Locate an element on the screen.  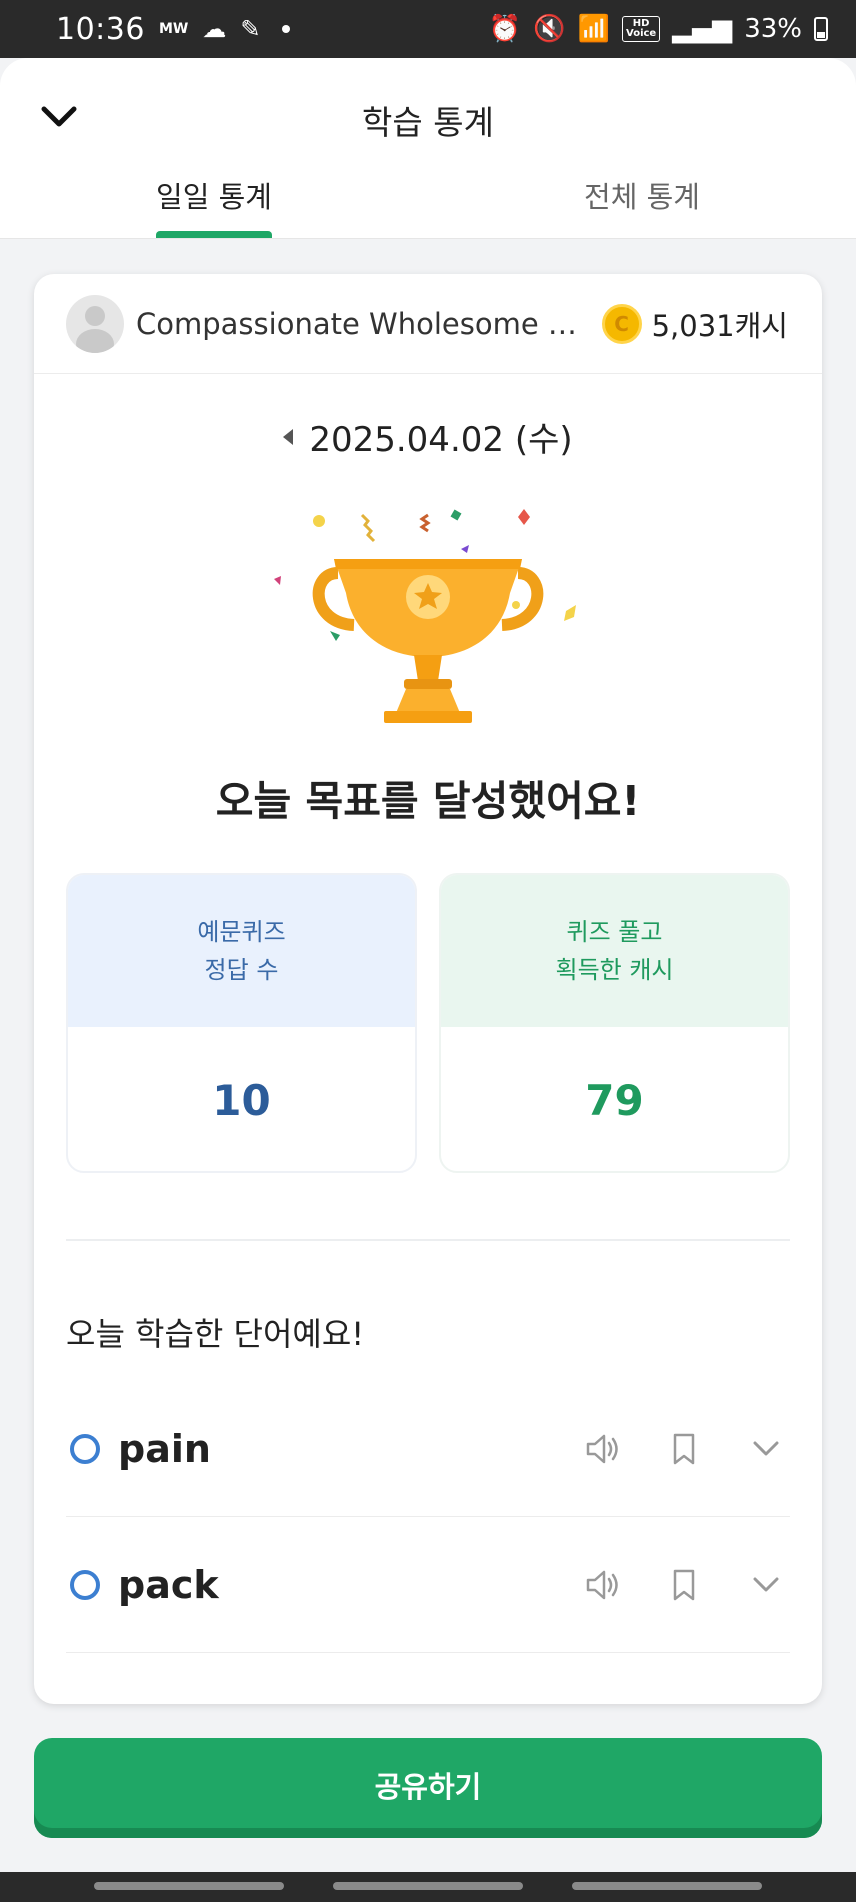
alarm-icon: ⏰ is located at coordinates (505, 29).